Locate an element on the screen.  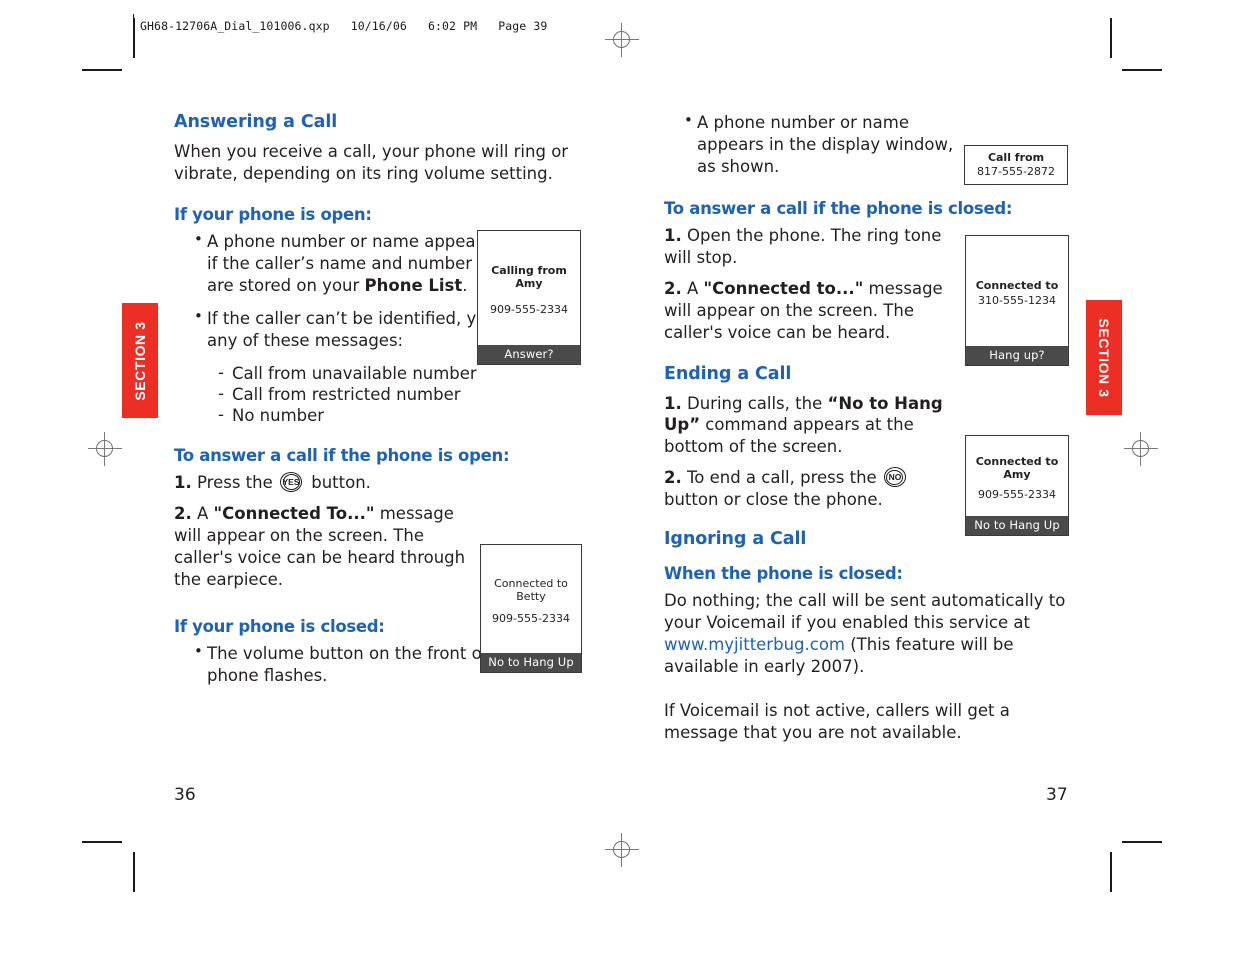
list-item: No number is located at coordinates (398, 415).